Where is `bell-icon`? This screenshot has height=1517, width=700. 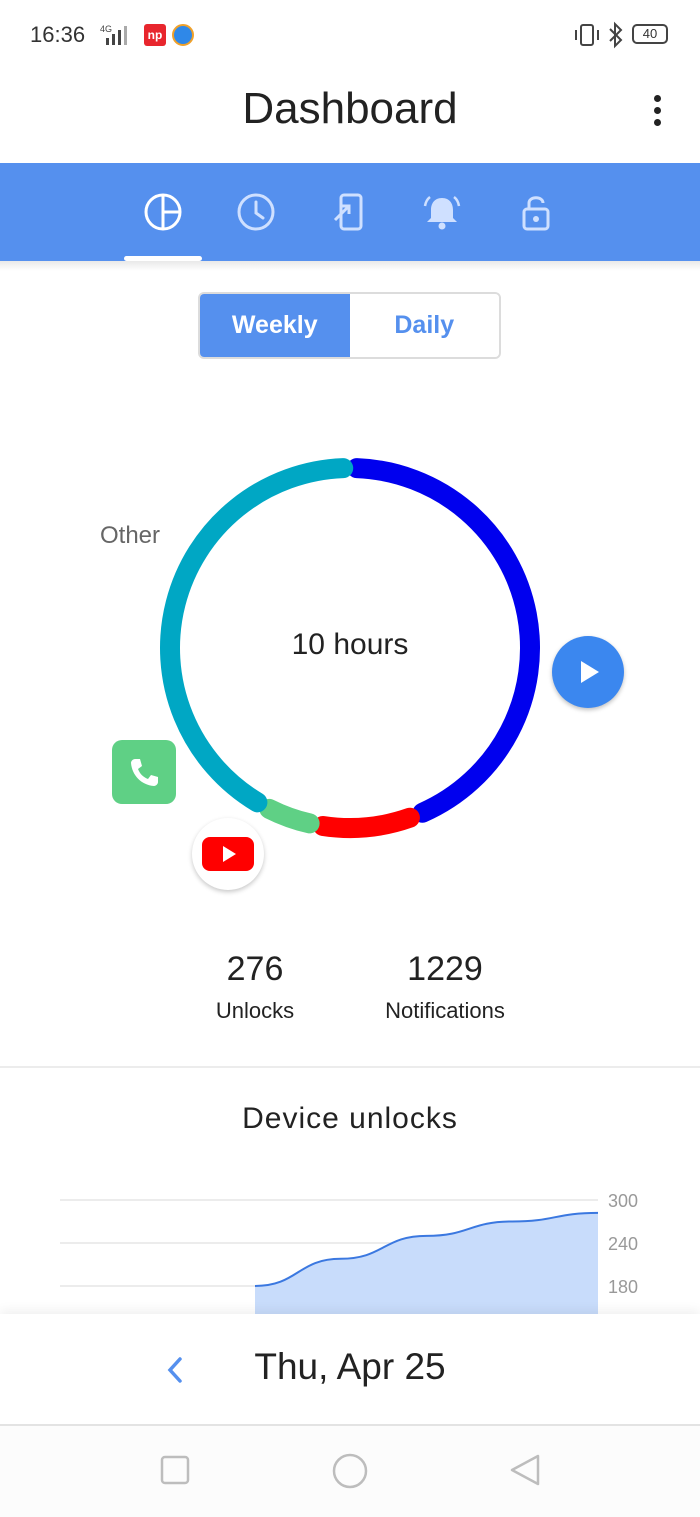
bell-icon is located at coordinates (442, 213).